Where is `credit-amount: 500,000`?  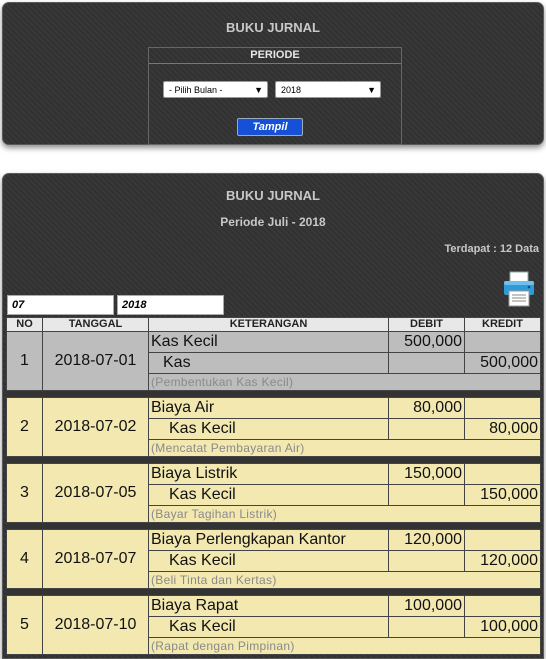 credit-amount: 500,000 is located at coordinates (502, 363).